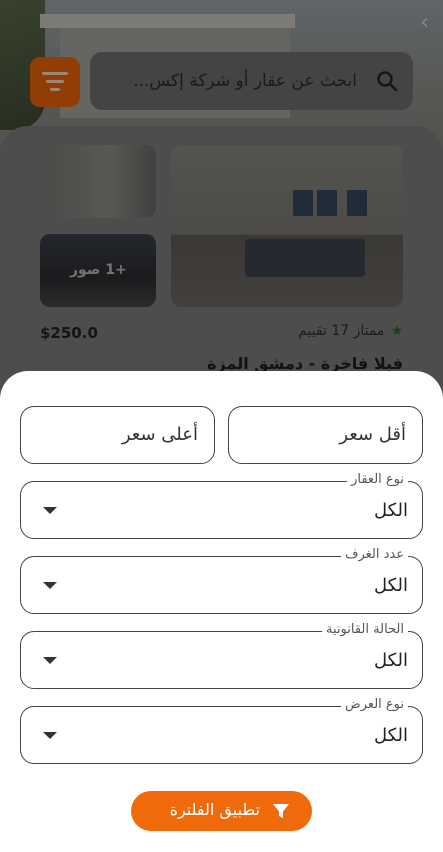 This screenshot has width=443, height=852. What do you see at coordinates (221, 730) in the screenshot?
I see `offer-type-dropdown: نوع العرض الكل` at bounding box center [221, 730].